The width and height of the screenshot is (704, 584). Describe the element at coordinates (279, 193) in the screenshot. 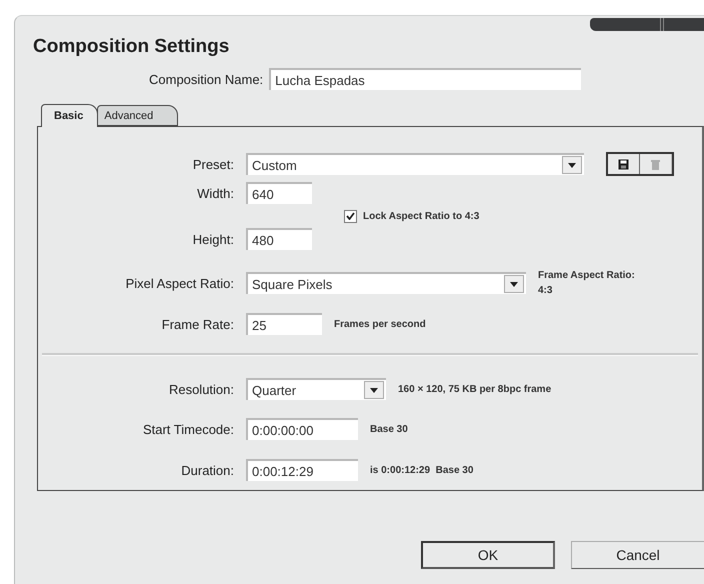

I see `width-field: 640` at that location.